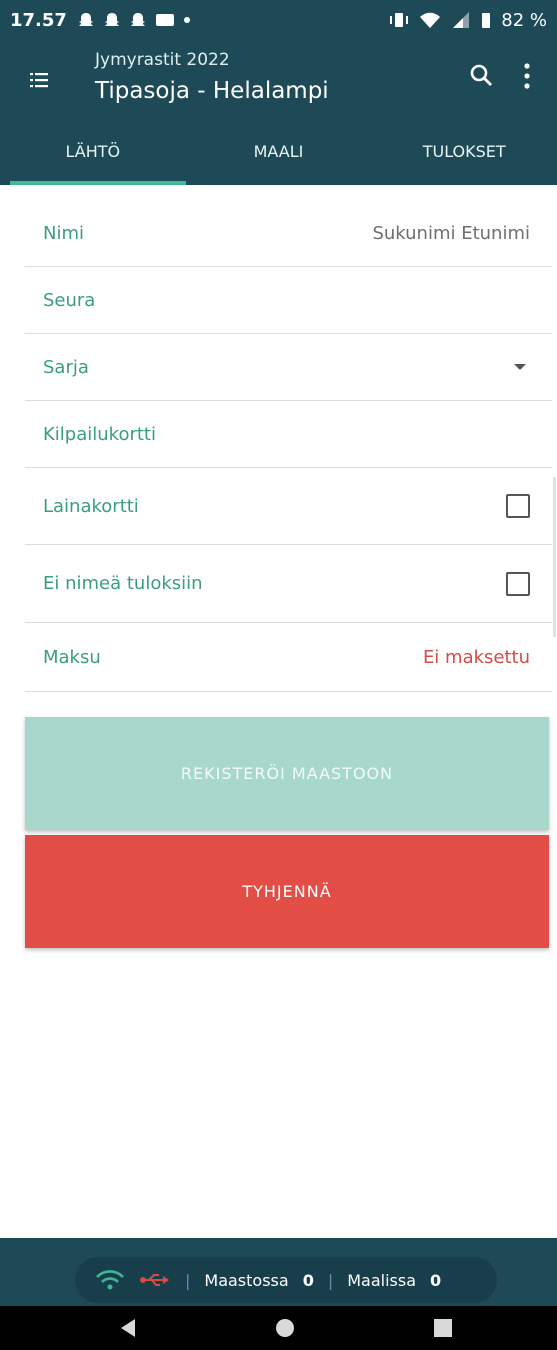 This screenshot has height=1350, width=557. I want to click on system-nav-bar, so click(278, 1328).